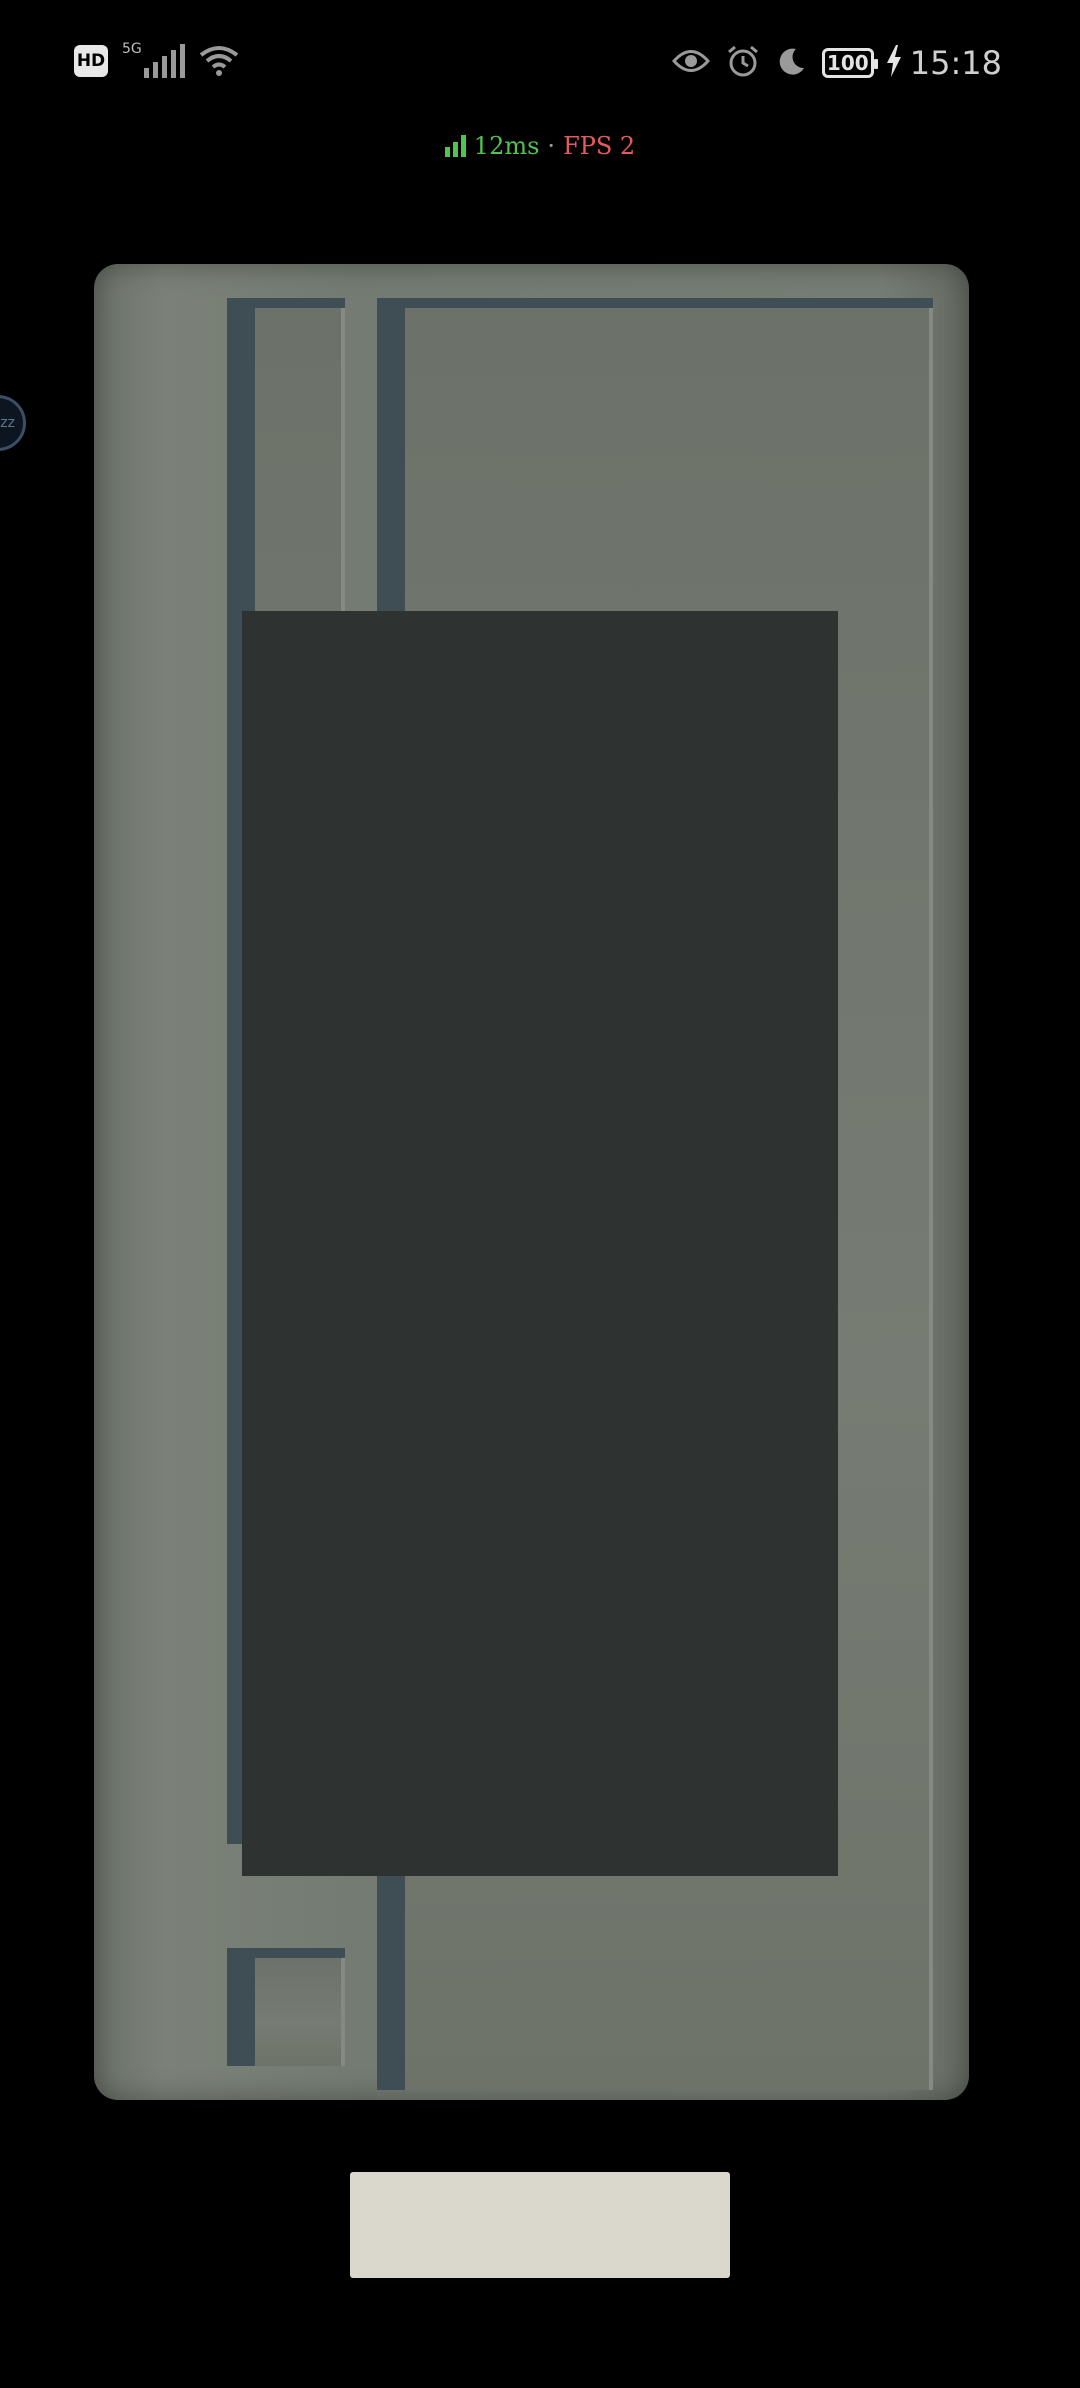 This screenshot has height=2388, width=1080. I want to click on wall-left-top, so click(286, 303).